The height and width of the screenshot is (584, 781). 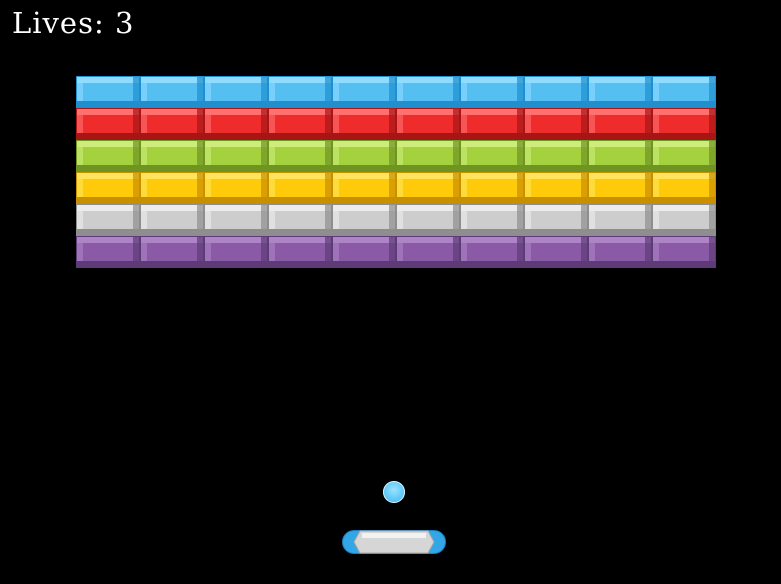 What do you see at coordinates (394, 535) in the screenshot?
I see `paddle-shine` at bounding box center [394, 535].